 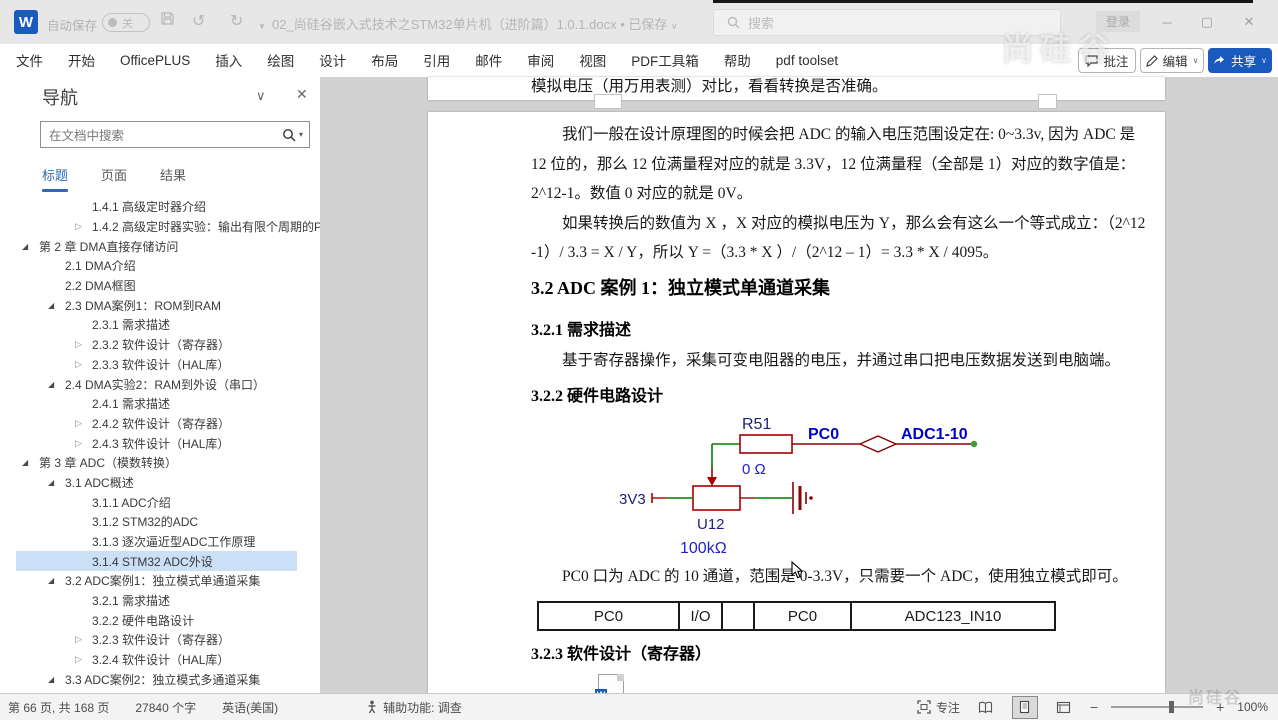 I want to click on redo-icon: ↻, so click(x=236, y=22).